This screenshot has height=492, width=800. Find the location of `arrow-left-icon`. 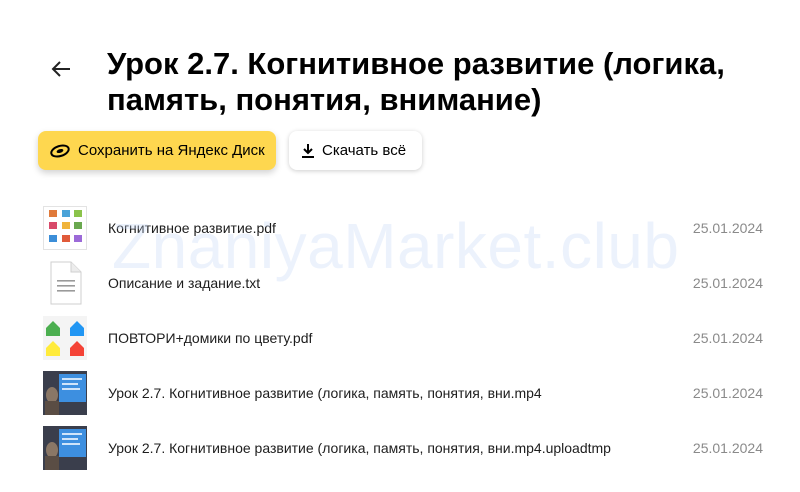

arrow-left-icon is located at coordinates (60, 69).